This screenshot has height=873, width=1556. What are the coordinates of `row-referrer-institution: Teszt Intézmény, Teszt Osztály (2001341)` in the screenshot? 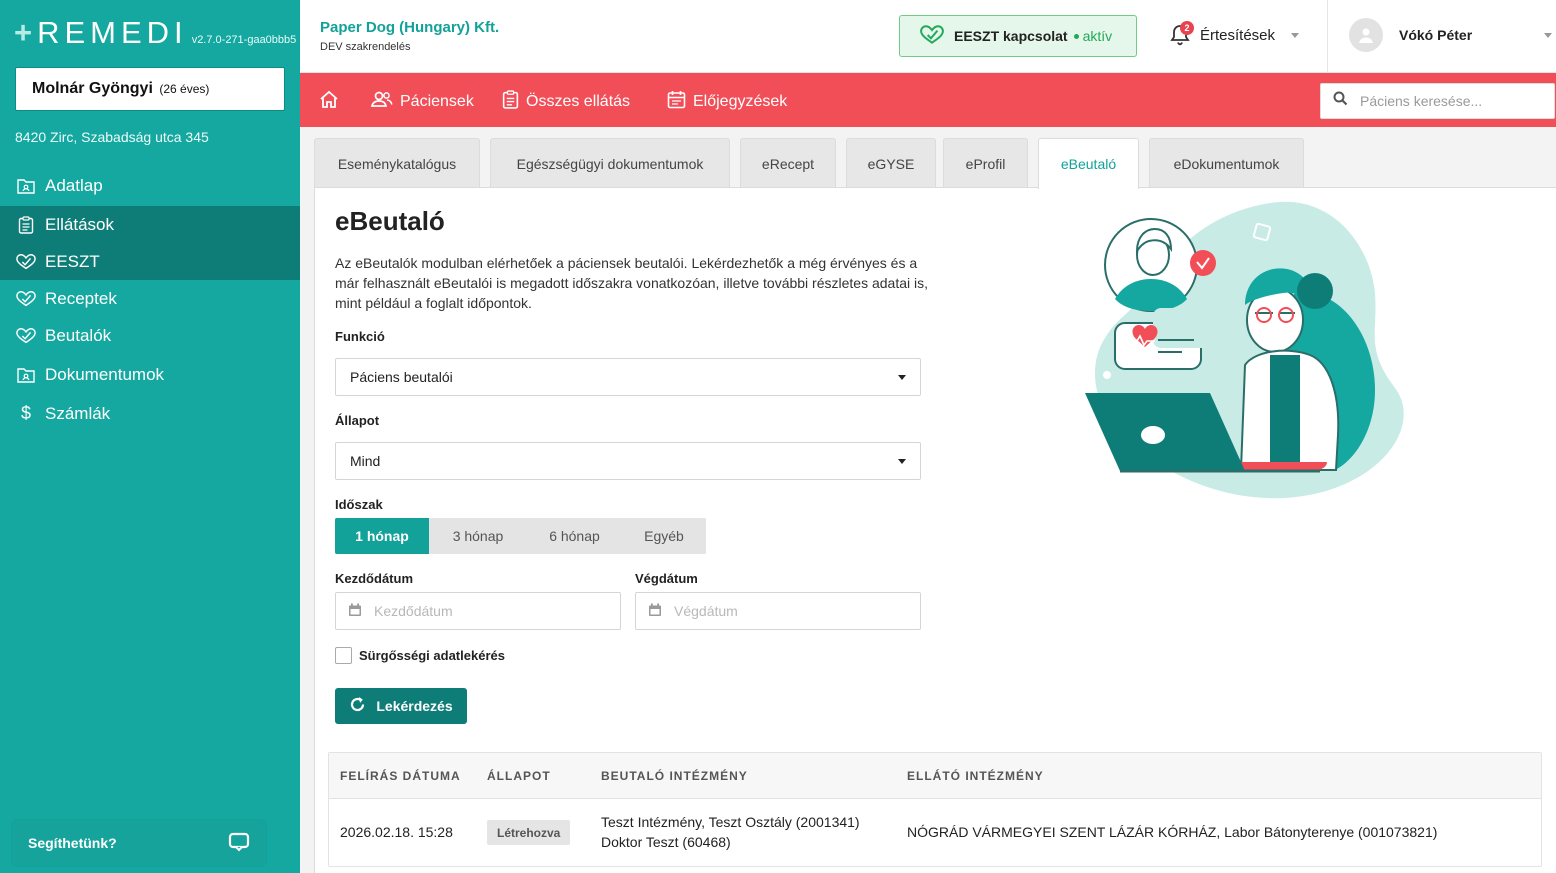 It's located at (730, 822).